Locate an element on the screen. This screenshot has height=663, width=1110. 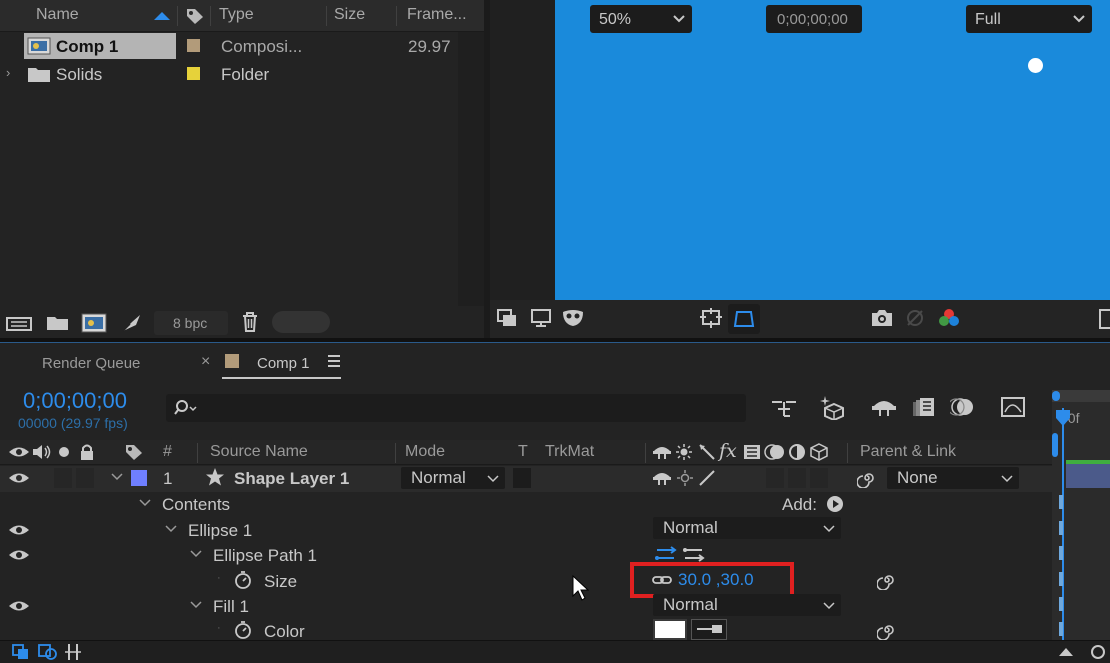
path-direction-forward-icon is located at coordinates (667, 554).